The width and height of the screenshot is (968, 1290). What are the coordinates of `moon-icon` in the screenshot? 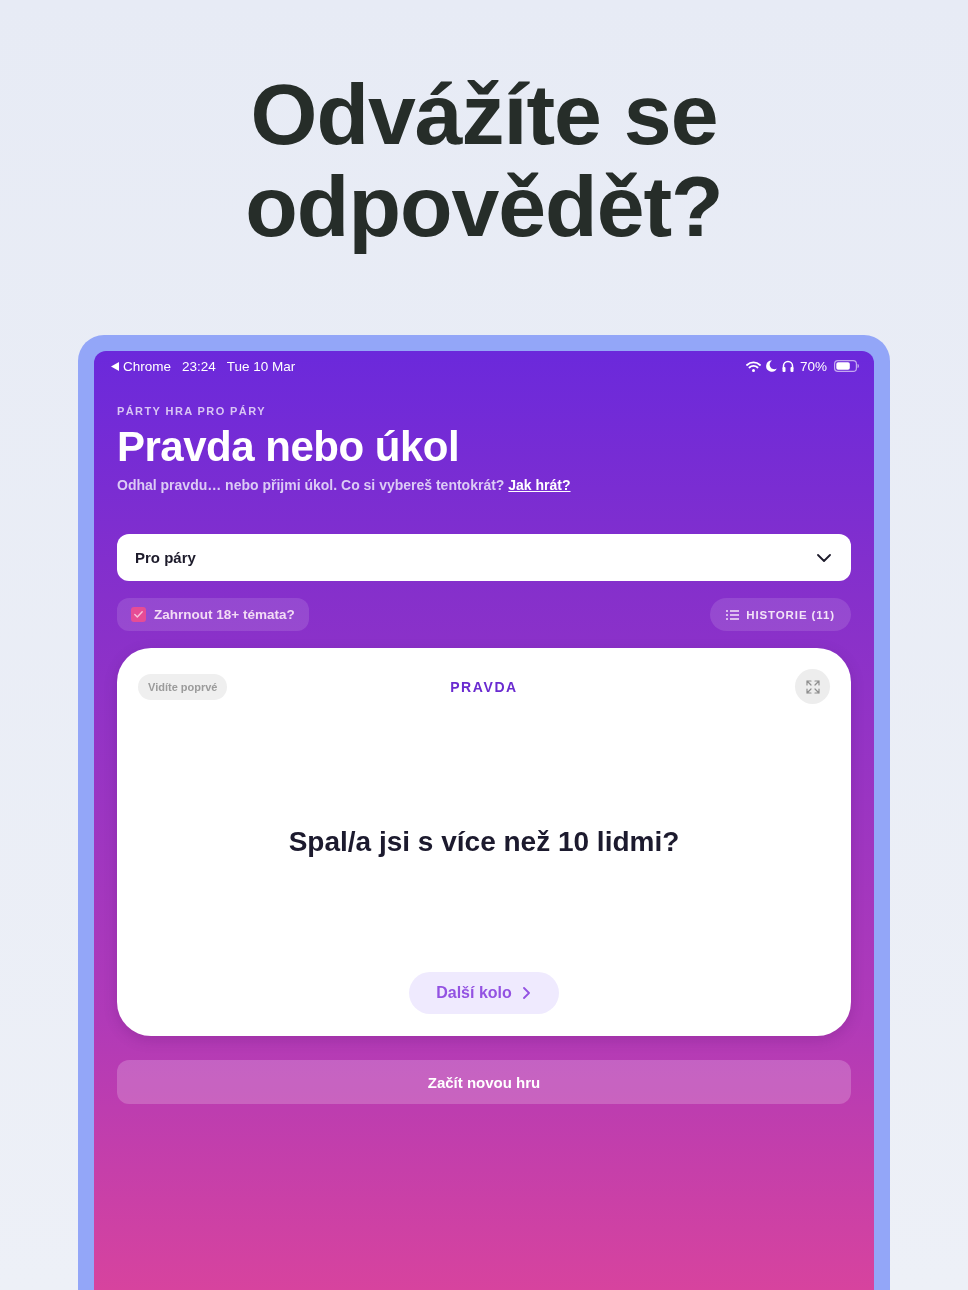 It's located at (771, 366).